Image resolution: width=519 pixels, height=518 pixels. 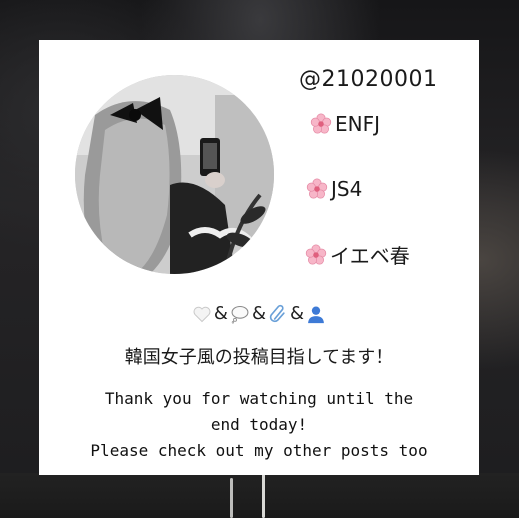 I want to click on tag-grade: JS4, so click(x=334, y=189).